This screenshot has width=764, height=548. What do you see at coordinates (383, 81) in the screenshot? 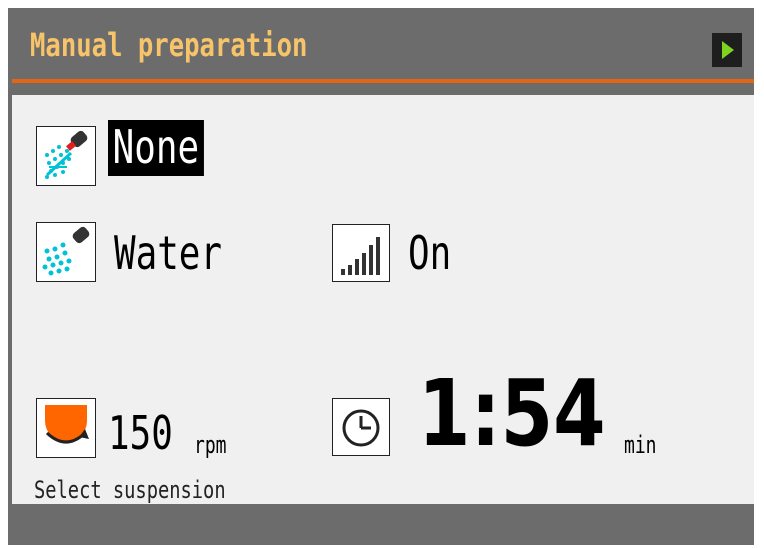
I see `header-accent-line` at bounding box center [383, 81].